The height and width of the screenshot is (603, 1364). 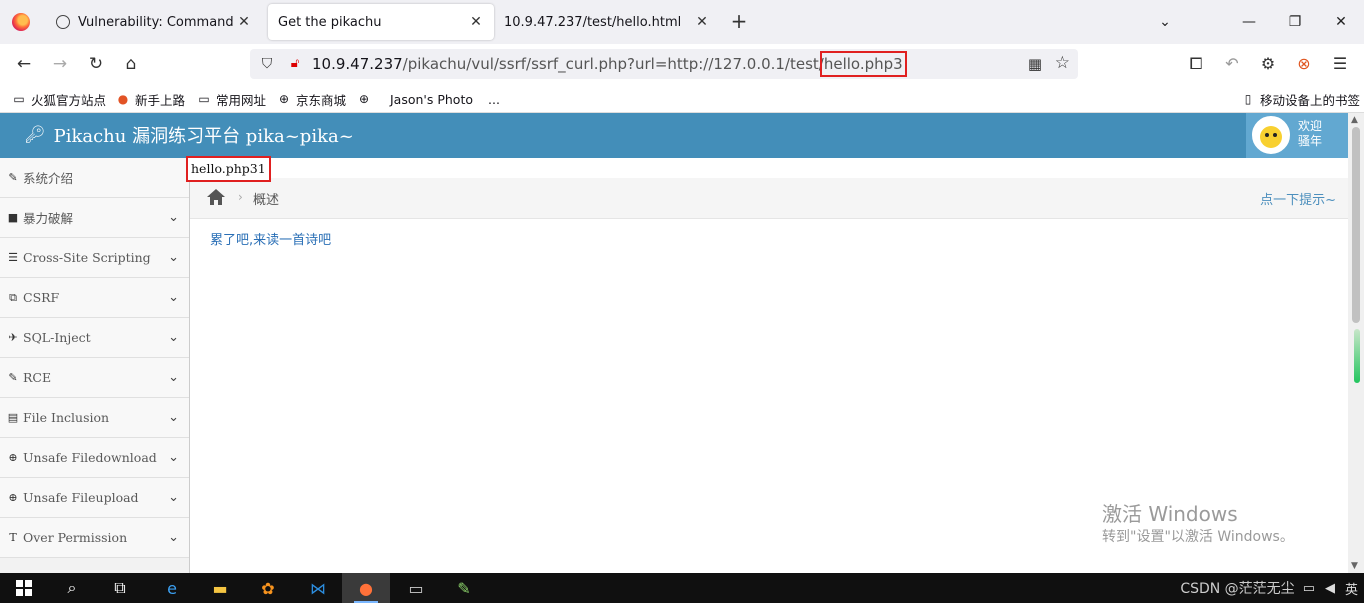 I want to click on reload-button: ↻, so click(x=96, y=64).